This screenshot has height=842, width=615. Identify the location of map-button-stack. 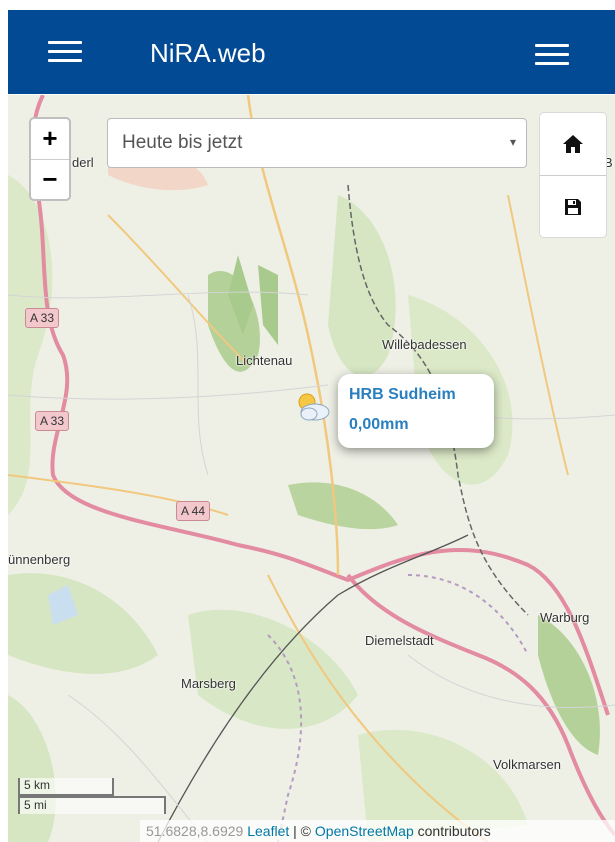
(573, 175).